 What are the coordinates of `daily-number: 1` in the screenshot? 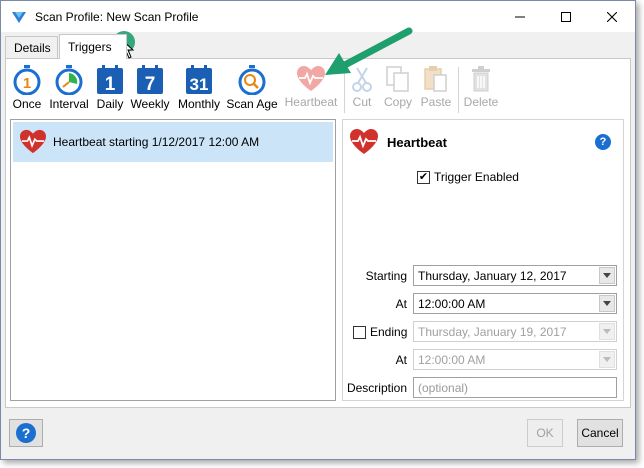 It's located at (110, 84).